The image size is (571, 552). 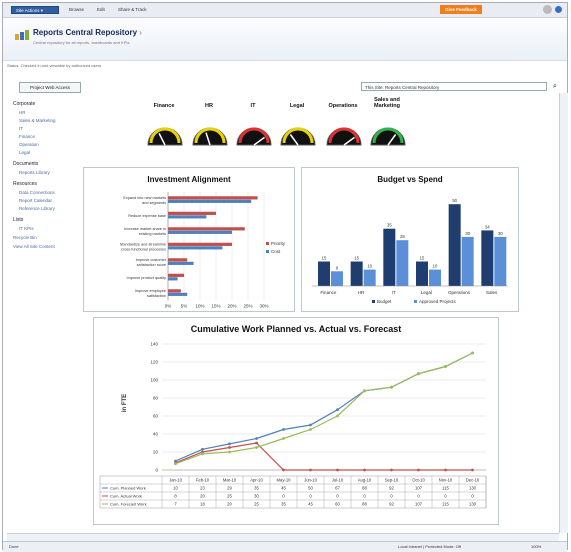 What do you see at coordinates (46, 164) in the screenshot?
I see `sidebar-heading-1: Documents` at bounding box center [46, 164].